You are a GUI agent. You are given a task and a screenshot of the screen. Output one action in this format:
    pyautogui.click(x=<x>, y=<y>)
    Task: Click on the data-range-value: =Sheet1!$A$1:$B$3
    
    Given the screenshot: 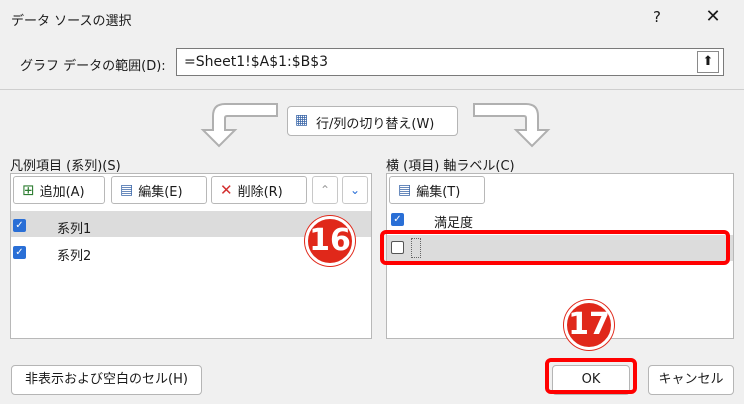 What is the action you would take?
    pyautogui.click(x=256, y=62)
    